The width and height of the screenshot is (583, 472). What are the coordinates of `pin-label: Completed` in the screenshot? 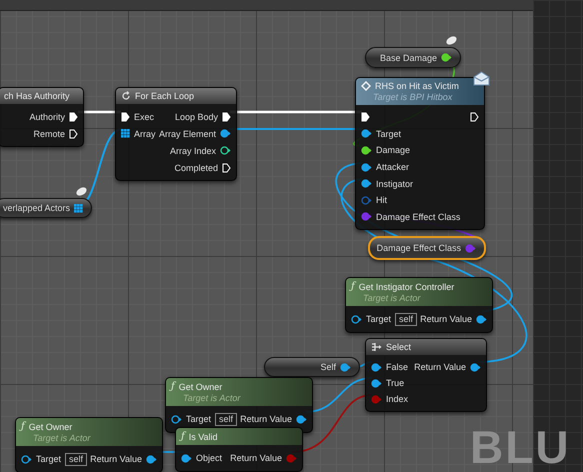 It's located at (196, 167).